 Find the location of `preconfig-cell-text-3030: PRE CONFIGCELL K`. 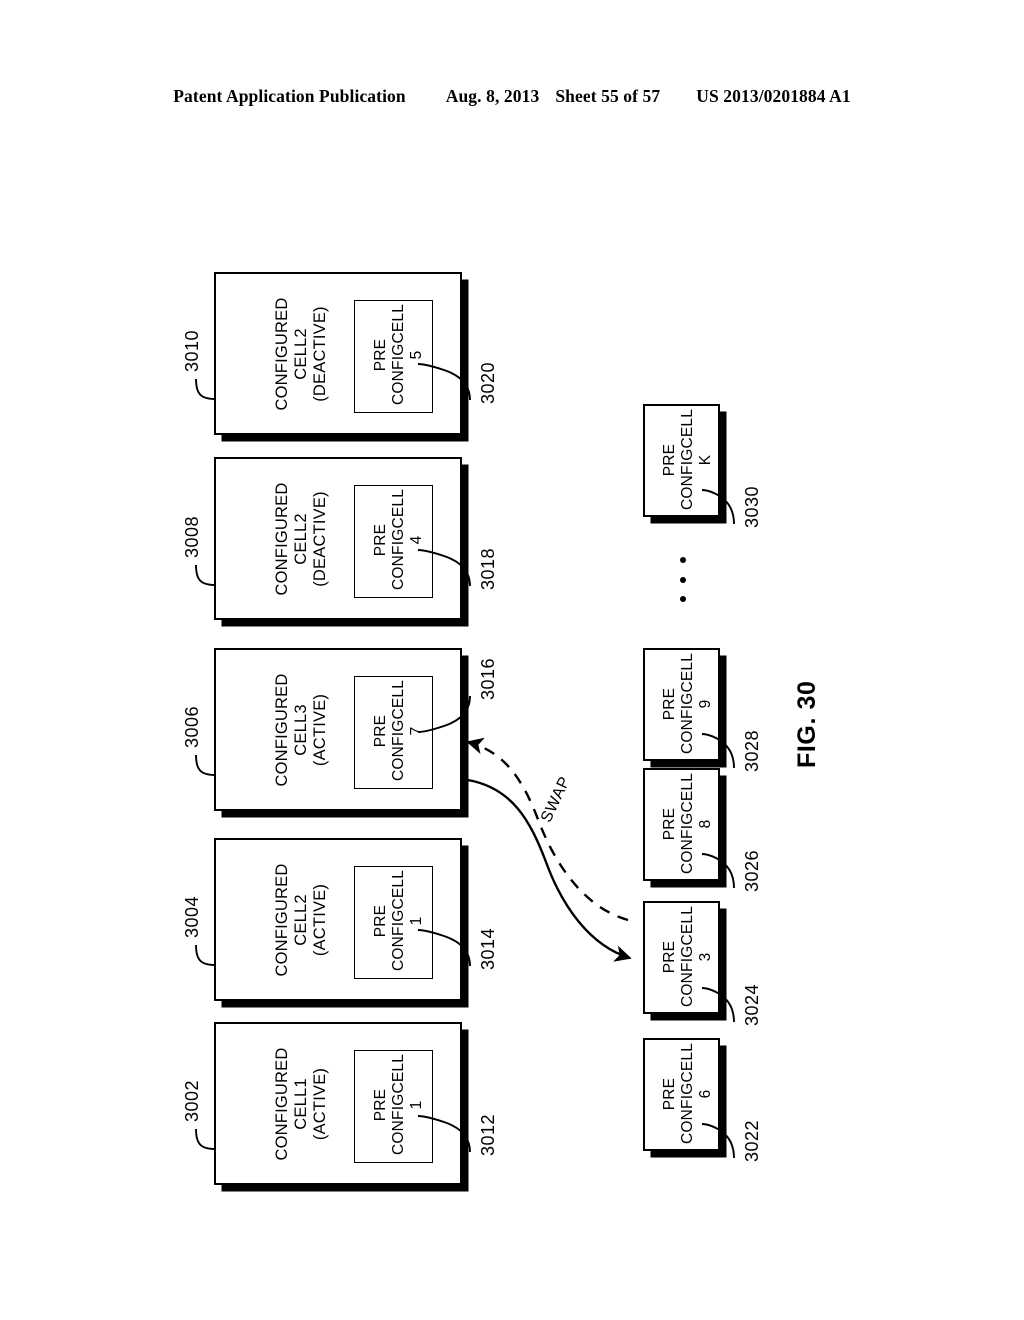

preconfig-cell-text-3030: PRE CONFIGCELL K is located at coordinates (688, 459).